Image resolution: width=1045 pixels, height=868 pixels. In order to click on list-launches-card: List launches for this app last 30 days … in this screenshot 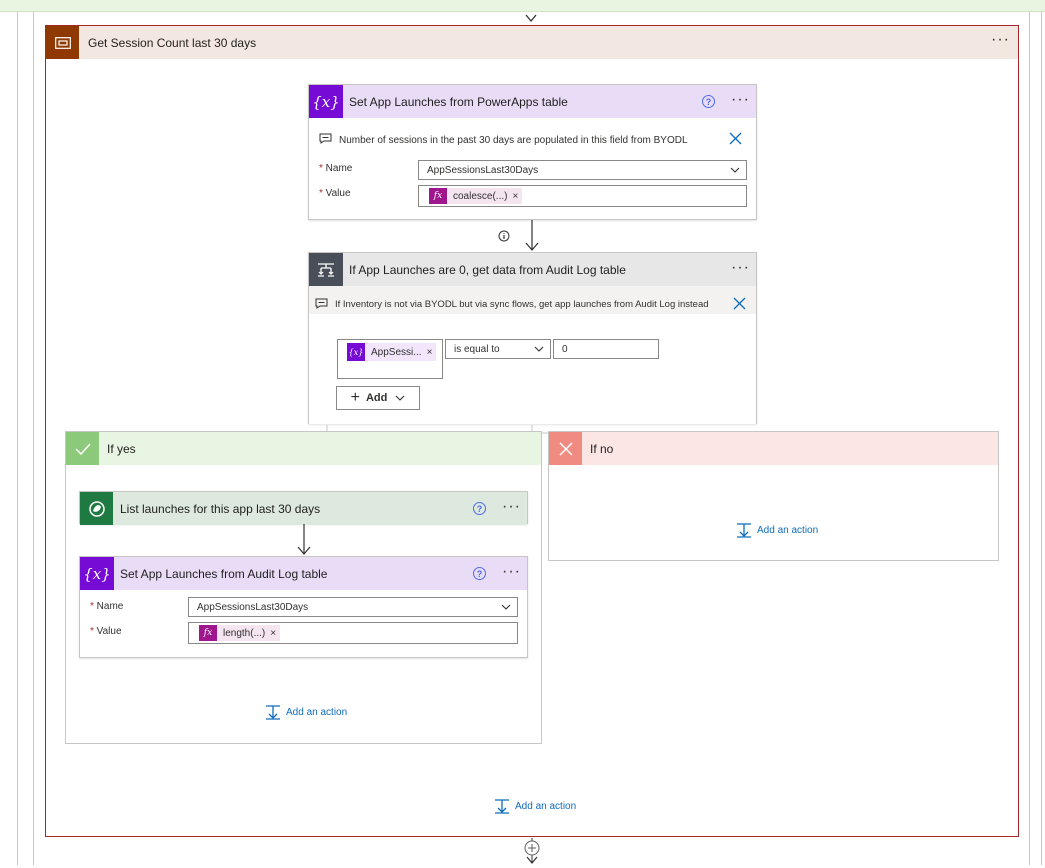, I will do `click(303, 508)`.